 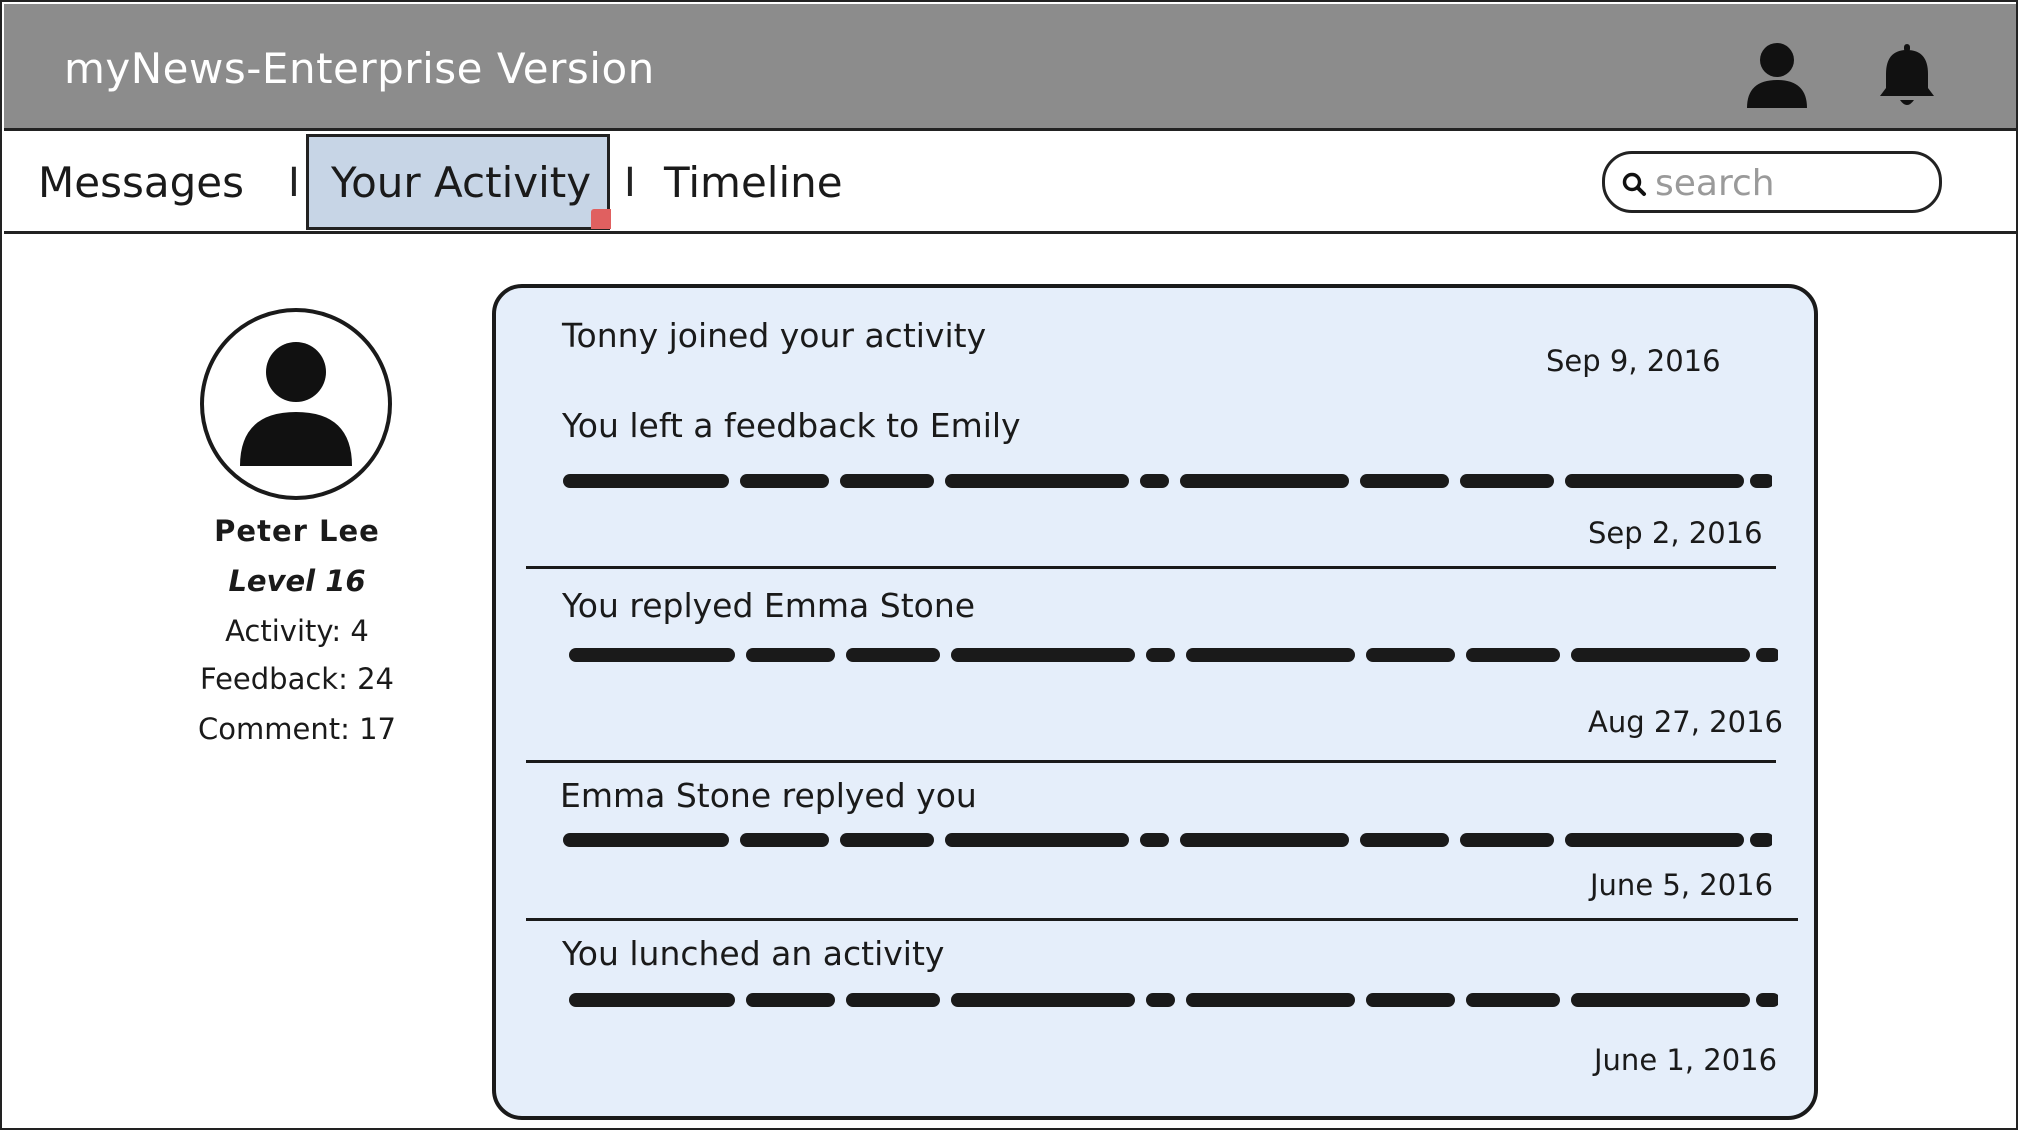 What do you see at coordinates (1790, 183) in the screenshot?
I see `search-input` at bounding box center [1790, 183].